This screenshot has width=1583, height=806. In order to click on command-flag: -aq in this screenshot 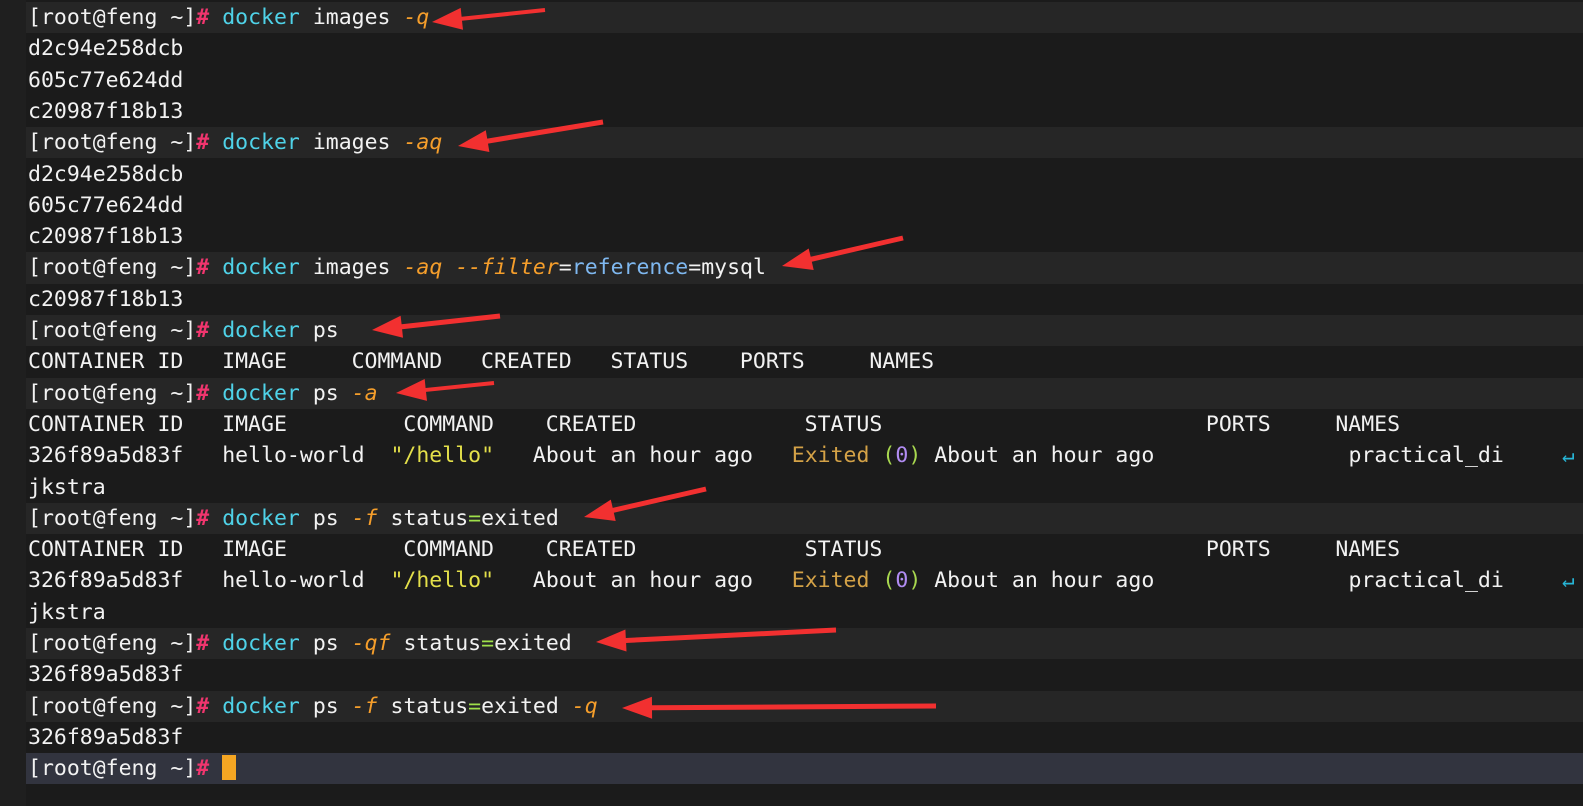, I will do `click(423, 268)`.